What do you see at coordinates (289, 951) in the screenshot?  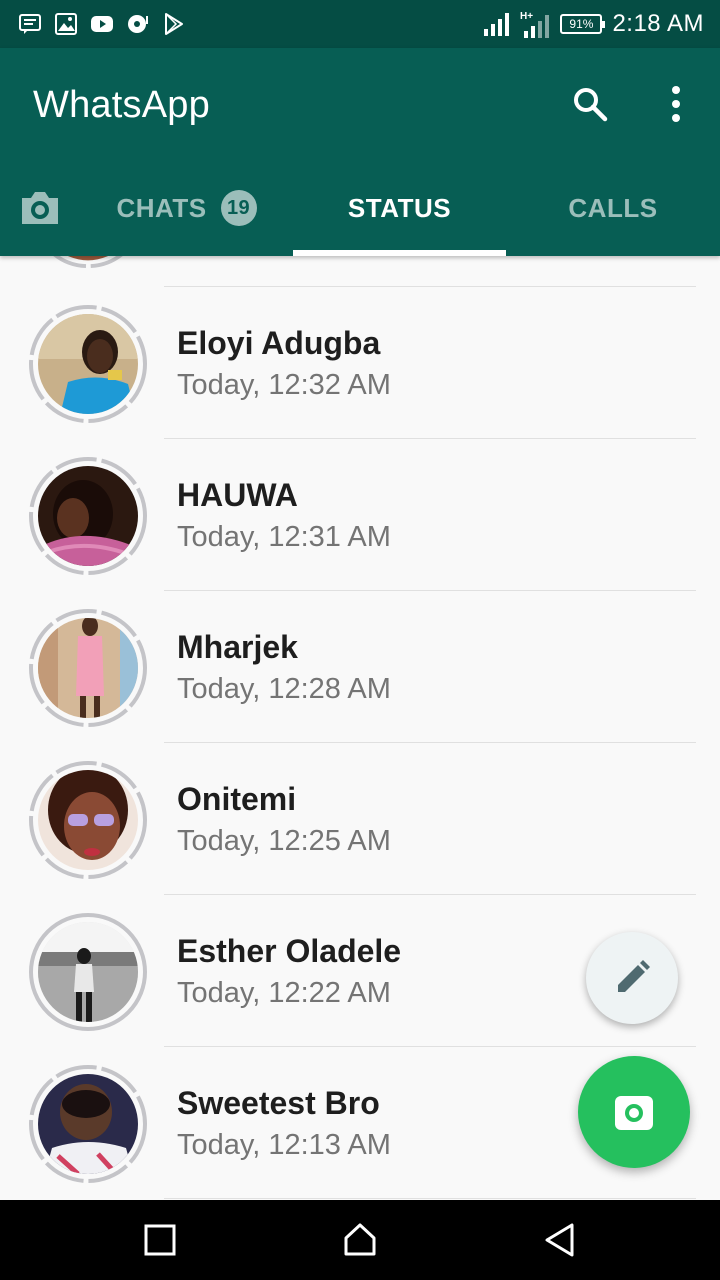 I see `contact-name: Esther Oladele` at bounding box center [289, 951].